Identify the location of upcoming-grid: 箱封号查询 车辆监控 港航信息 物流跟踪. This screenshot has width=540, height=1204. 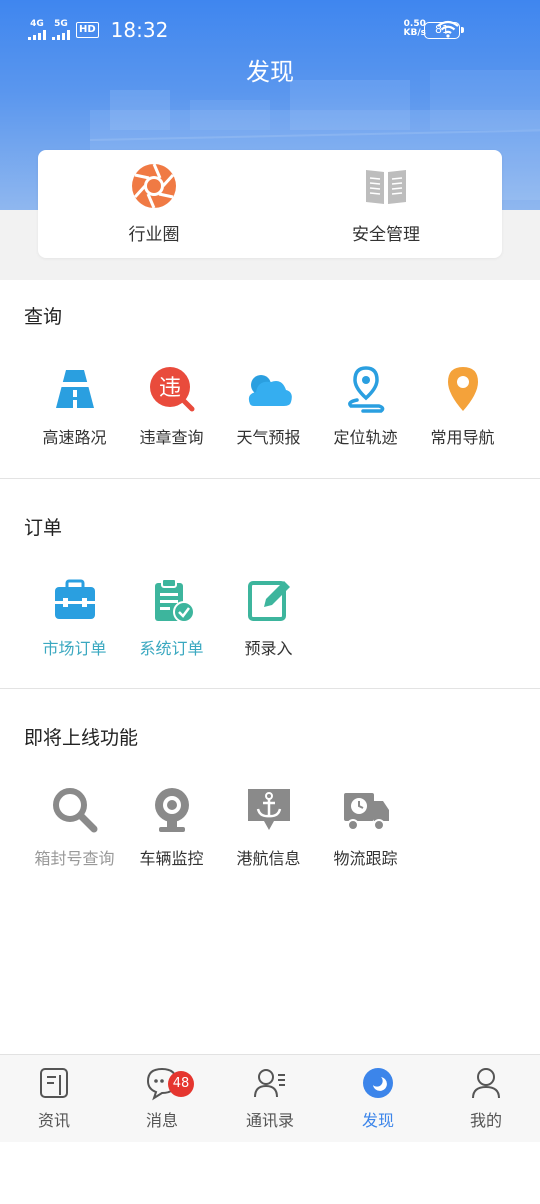
(220, 827).